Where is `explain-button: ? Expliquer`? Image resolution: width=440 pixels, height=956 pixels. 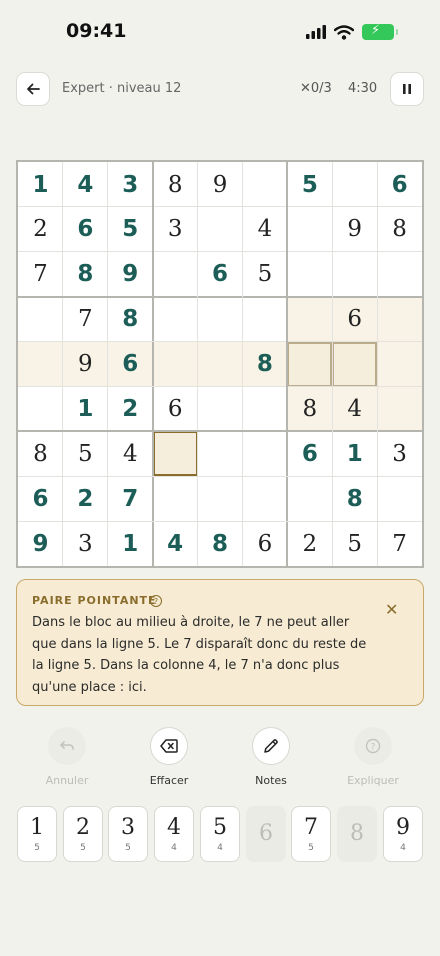
explain-button: ? Expliquer is located at coordinates (373, 757).